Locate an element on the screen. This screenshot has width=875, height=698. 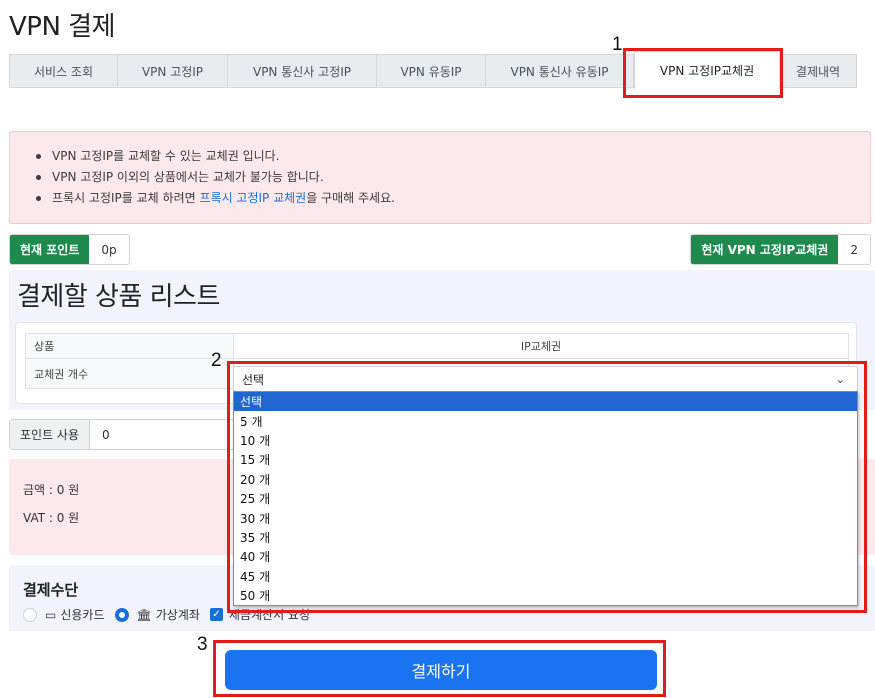
credit-card-option: ▭ 신용카드 is located at coordinates (64, 614).